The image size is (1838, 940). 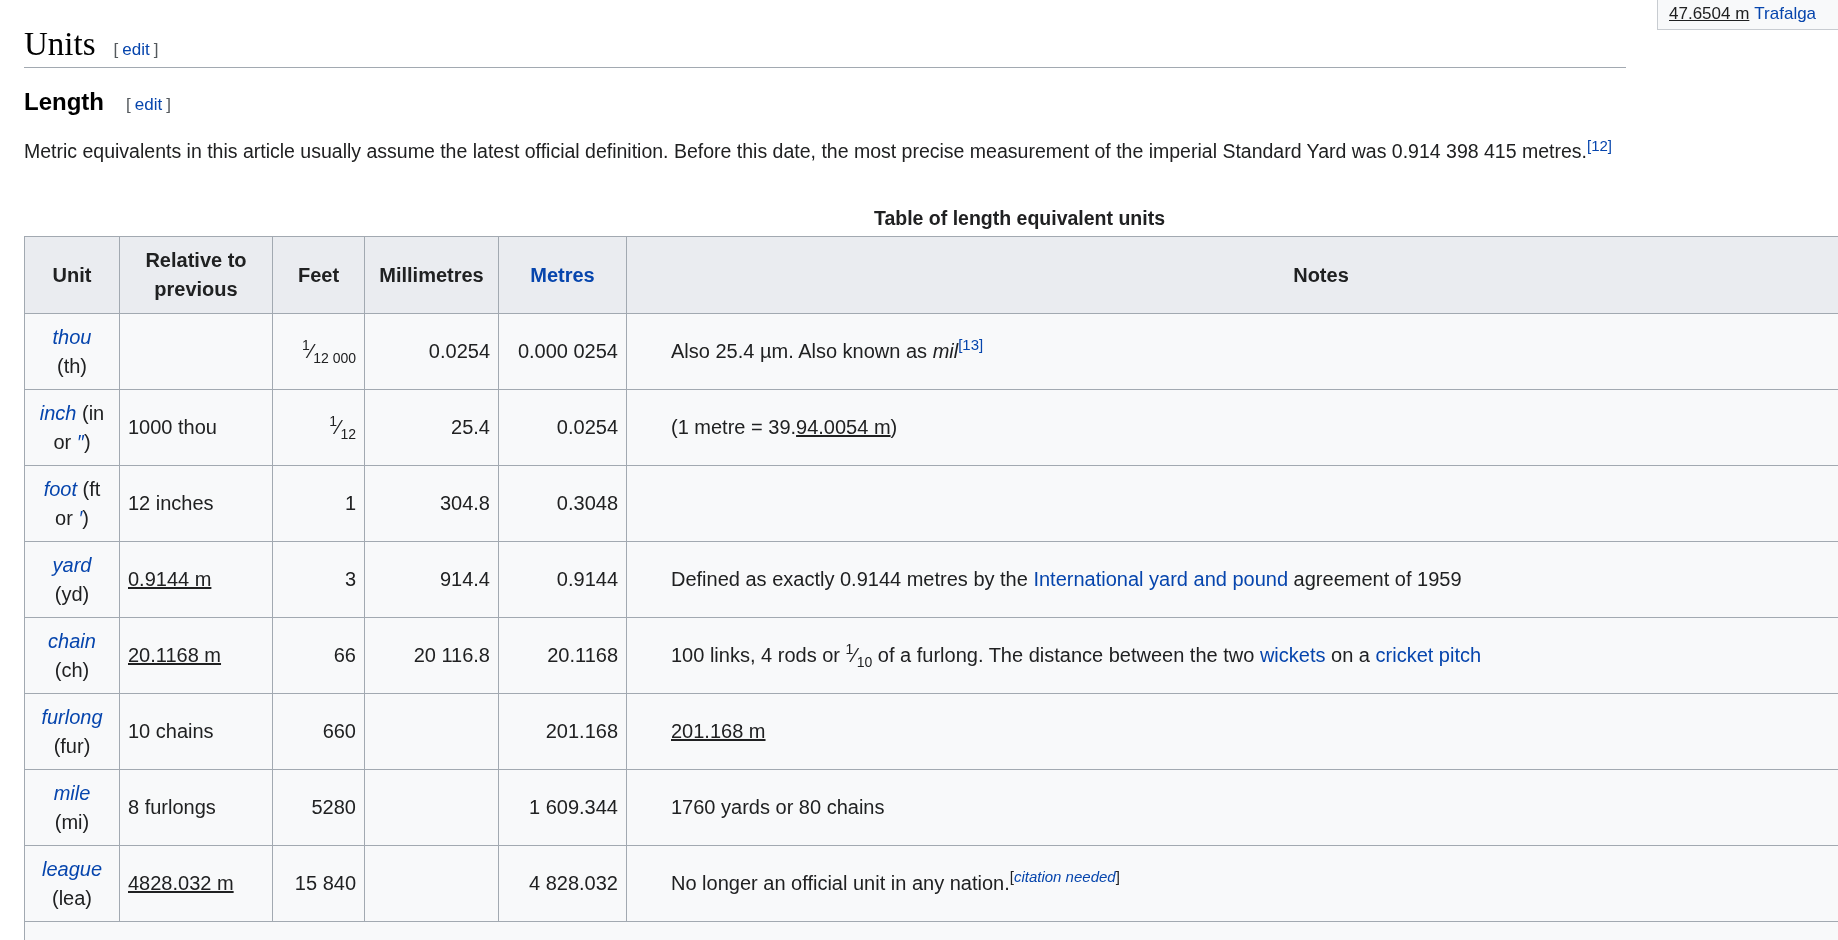 I want to click on cell-text: 201.168, so click(x=581, y=731).